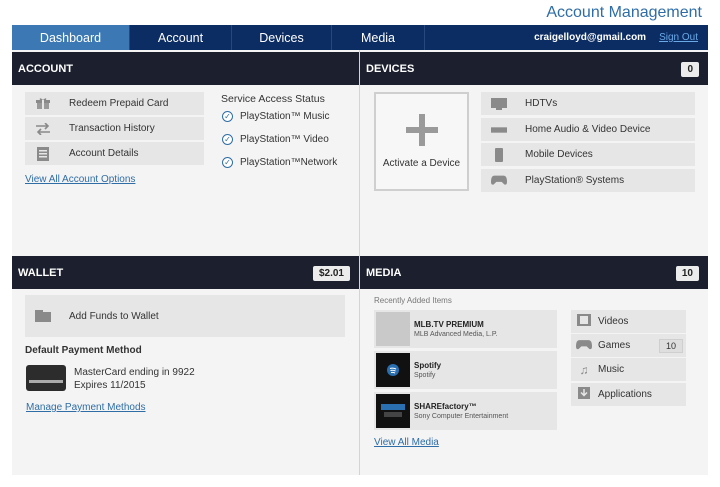  I want to click on sharefactory-icon, so click(393, 411).